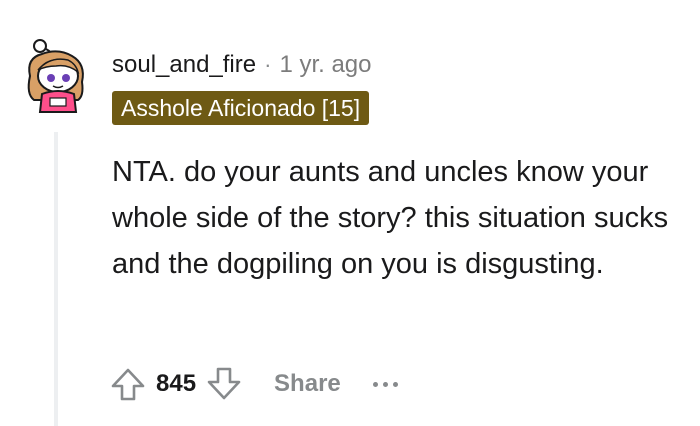  I want to click on user-flair: Asshole Aficionado [15], so click(241, 108).